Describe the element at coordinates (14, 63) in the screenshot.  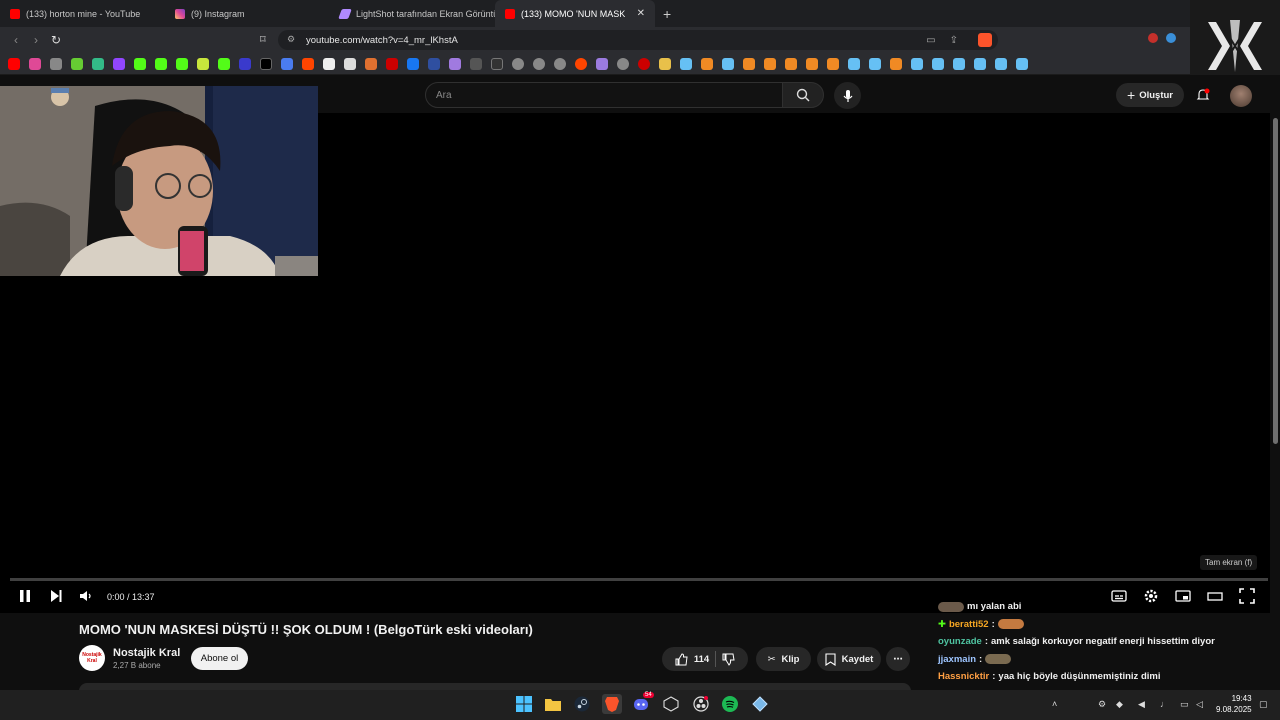
I see `youtube-bookmark-icon` at that location.